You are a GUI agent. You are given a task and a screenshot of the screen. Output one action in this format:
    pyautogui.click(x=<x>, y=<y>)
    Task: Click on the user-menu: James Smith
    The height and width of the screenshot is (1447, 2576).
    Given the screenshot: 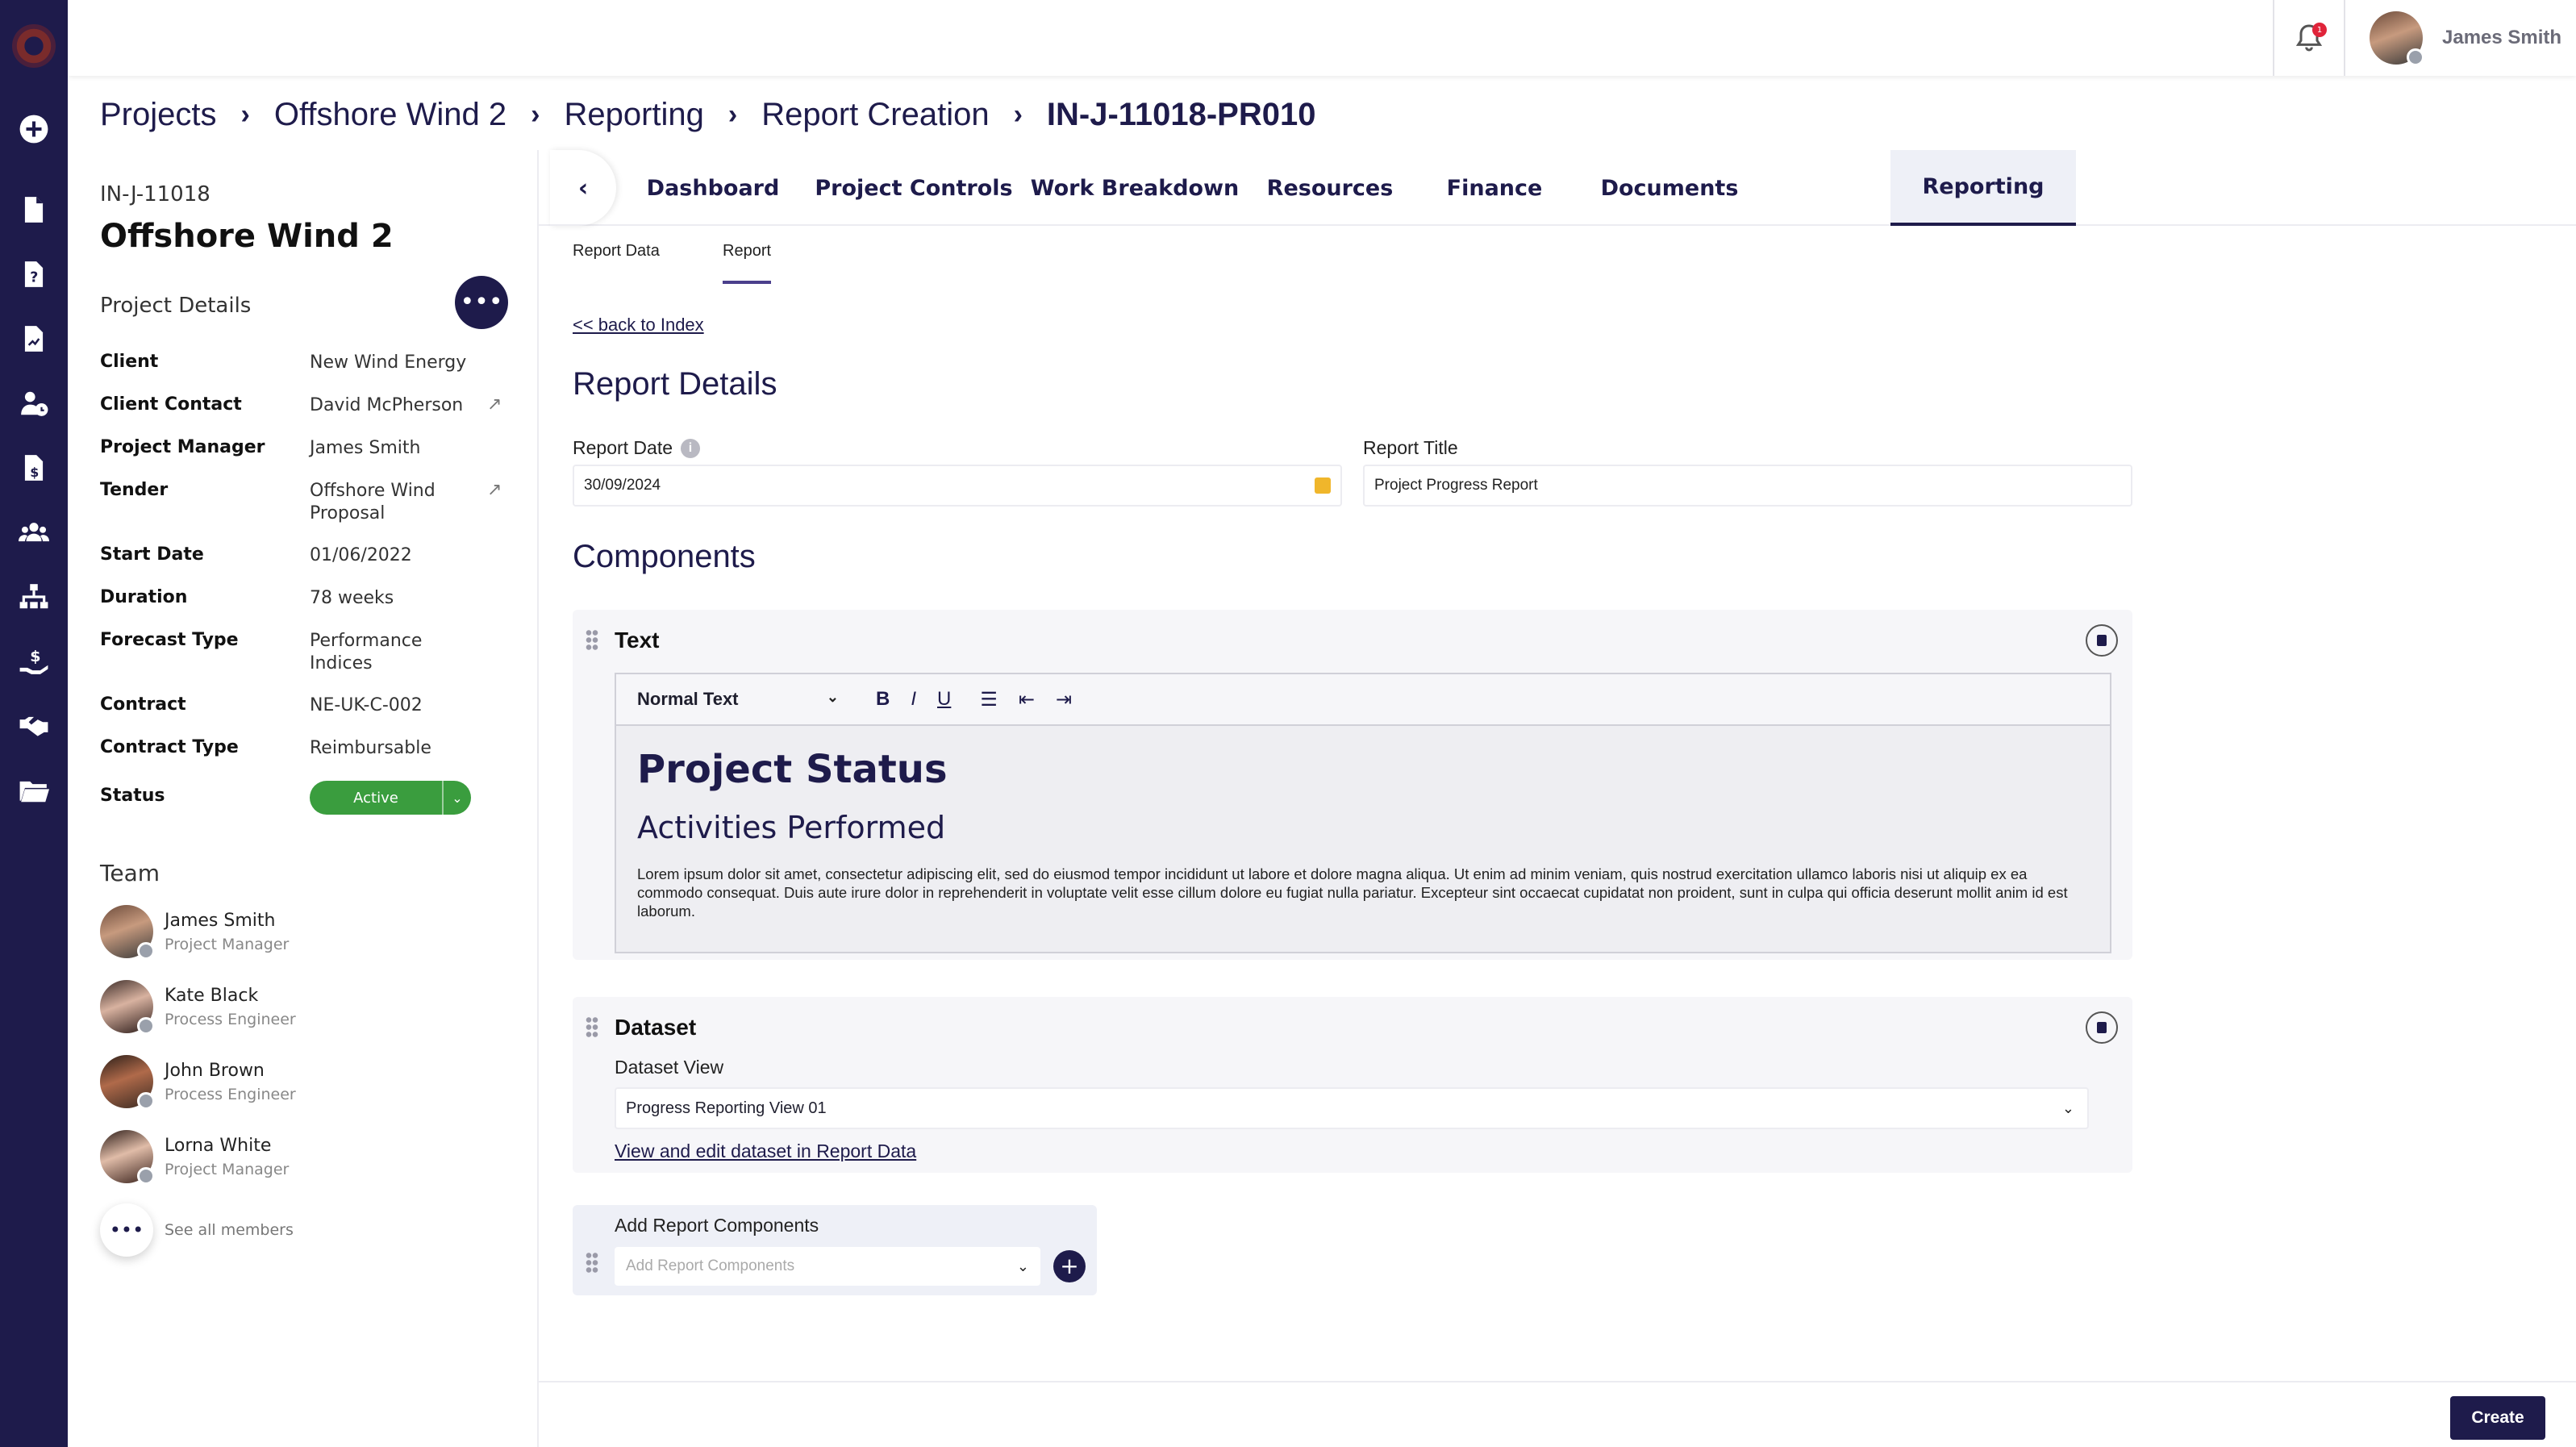 What is the action you would take?
    pyautogui.click(x=2465, y=38)
    